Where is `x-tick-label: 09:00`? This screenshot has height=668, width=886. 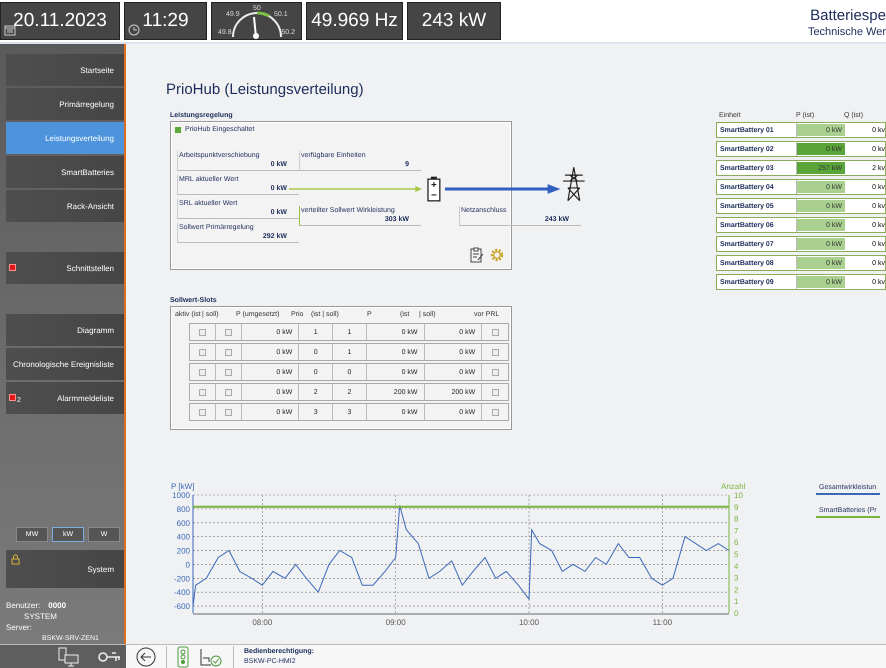
x-tick-label: 09:00 is located at coordinates (396, 622).